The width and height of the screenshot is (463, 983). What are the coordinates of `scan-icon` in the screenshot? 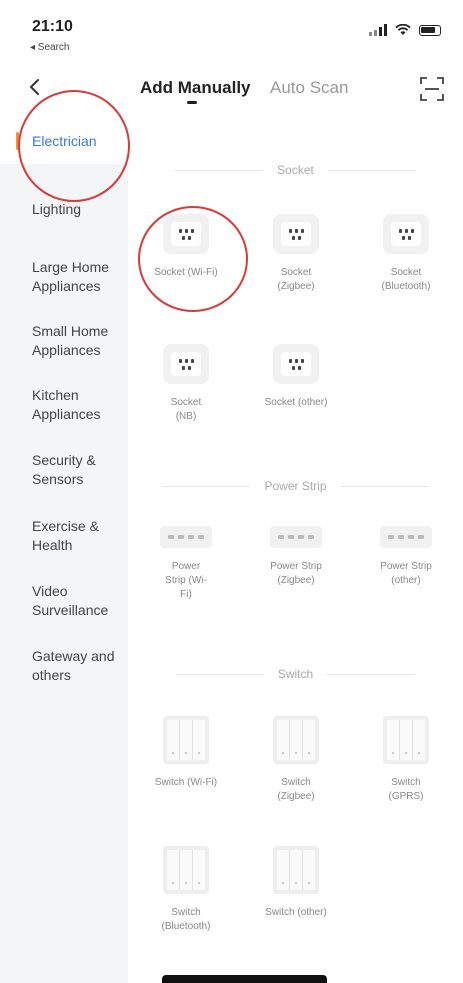 It's located at (432, 89).